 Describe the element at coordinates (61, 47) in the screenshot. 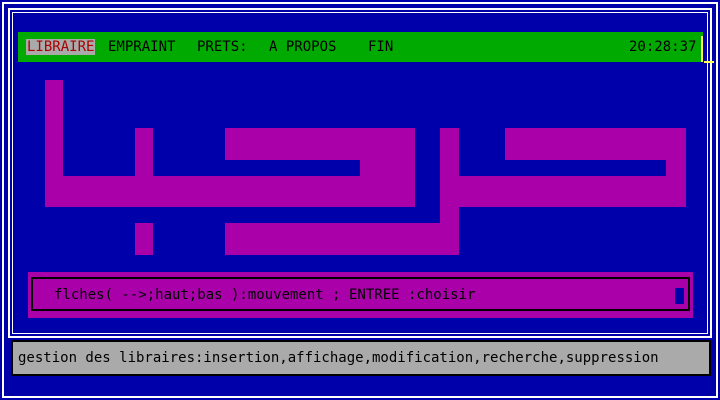

I see `menu-item-libraire: LIBRAIRE` at that location.